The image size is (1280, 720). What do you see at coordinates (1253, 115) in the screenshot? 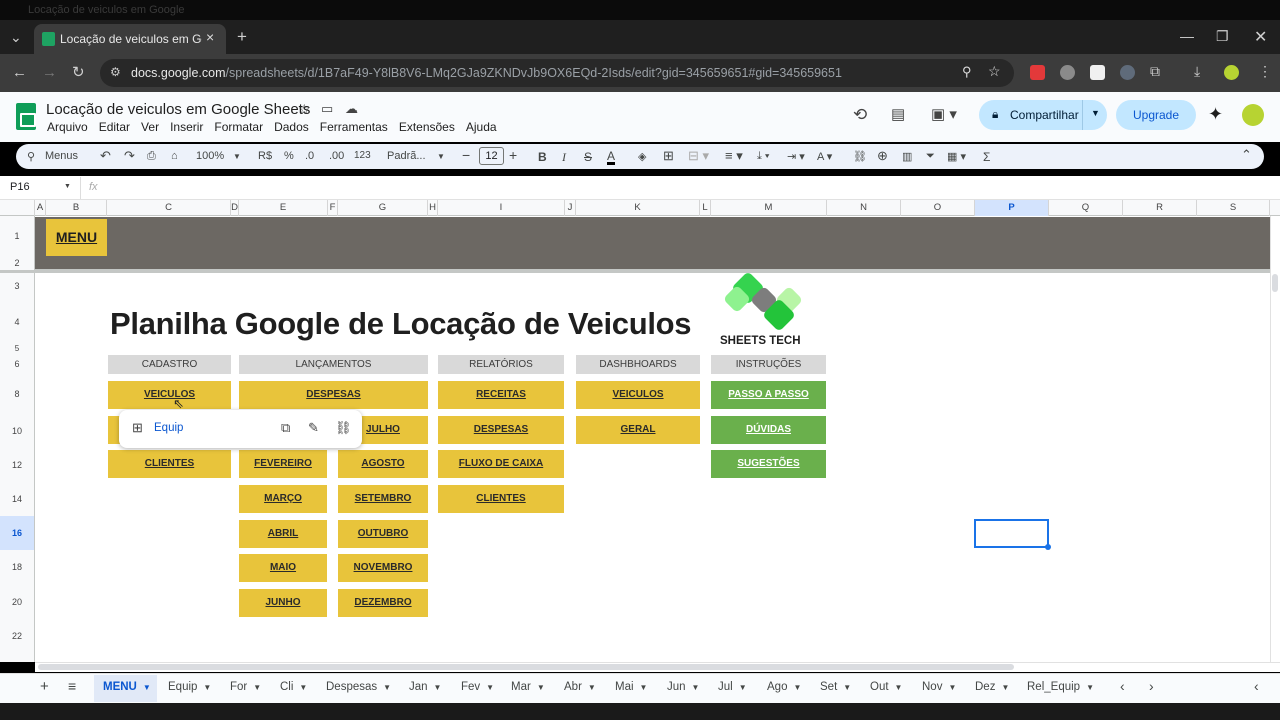
I see `account-avatar` at bounding box center [1253, 115].